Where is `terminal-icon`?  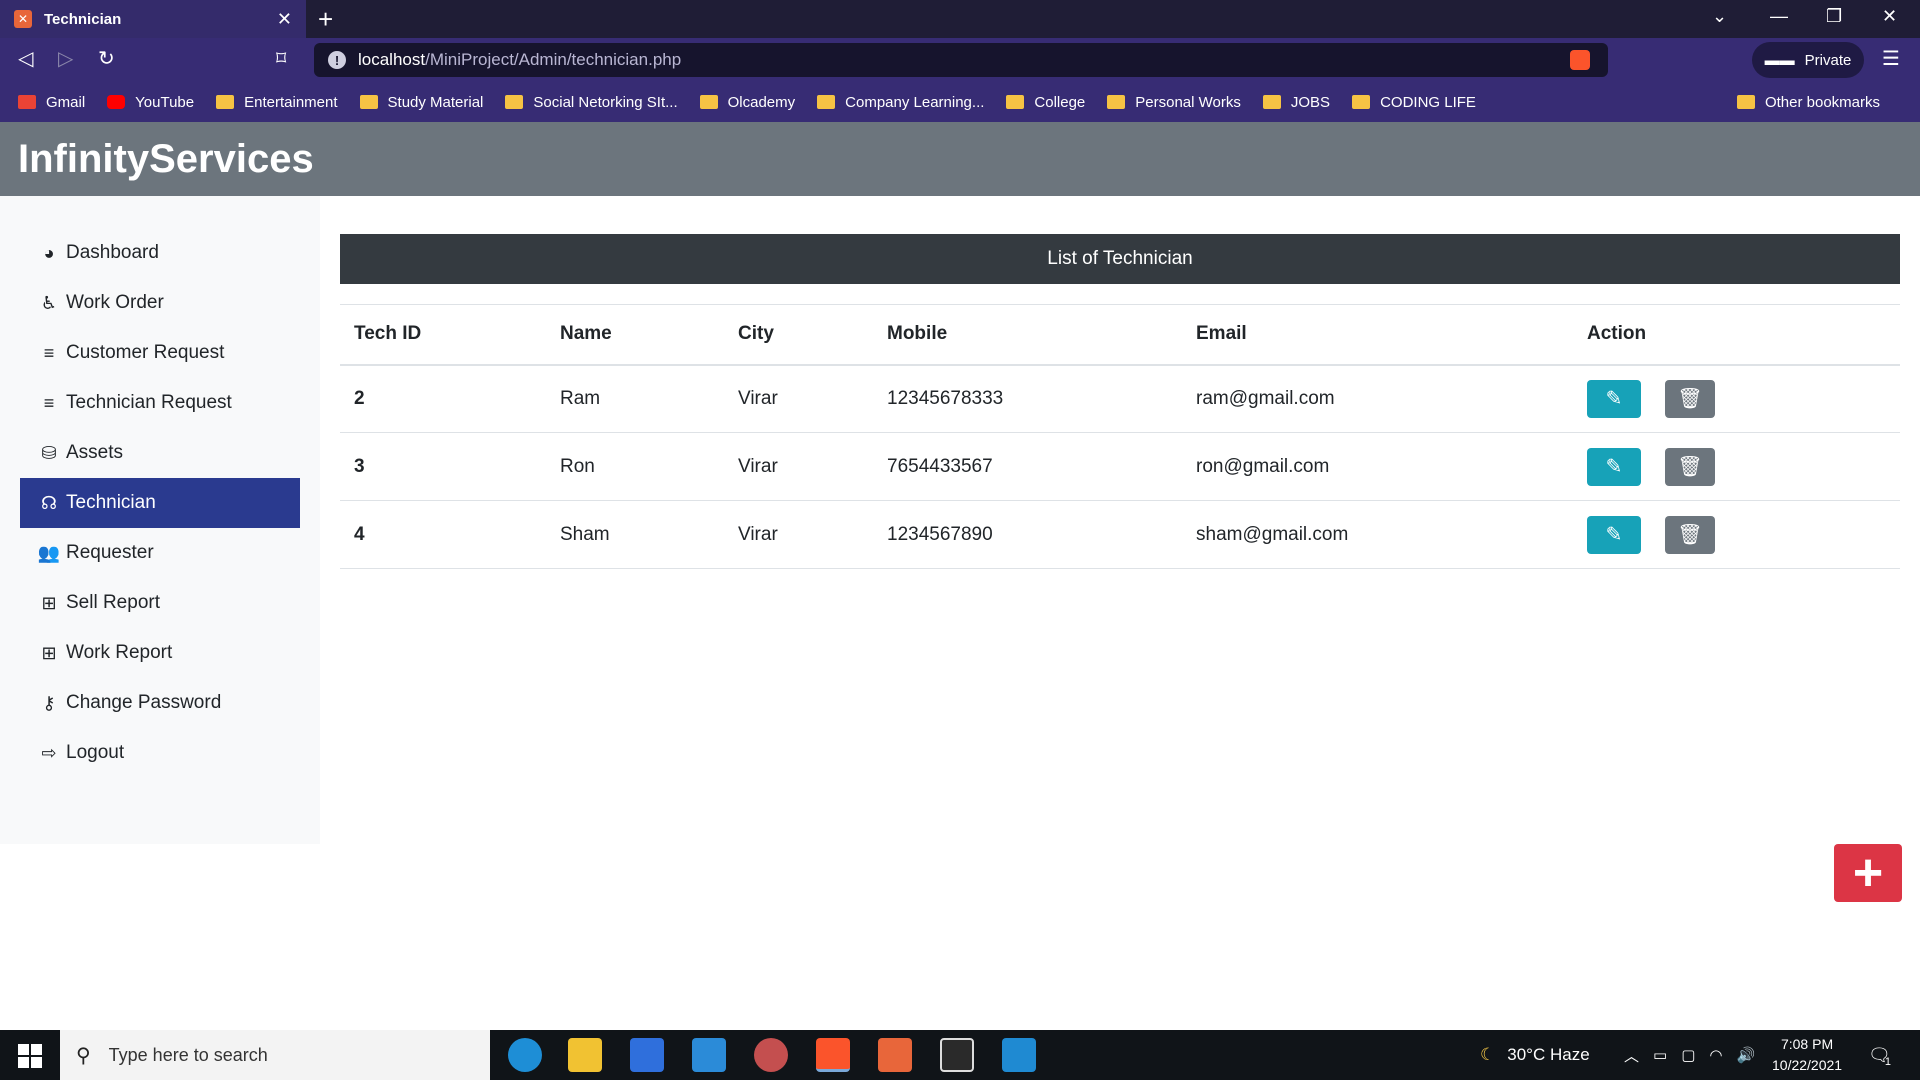
terminal-icon is located at coordinates (957, 1055).